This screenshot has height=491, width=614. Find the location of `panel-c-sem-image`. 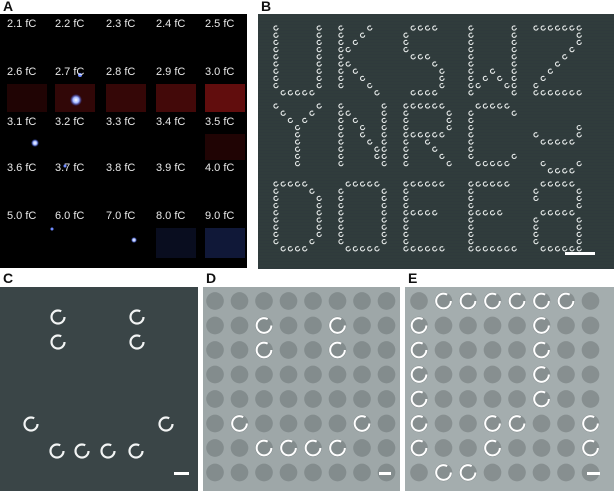

panel-c-sem-image is located at coordinates (99, 389).